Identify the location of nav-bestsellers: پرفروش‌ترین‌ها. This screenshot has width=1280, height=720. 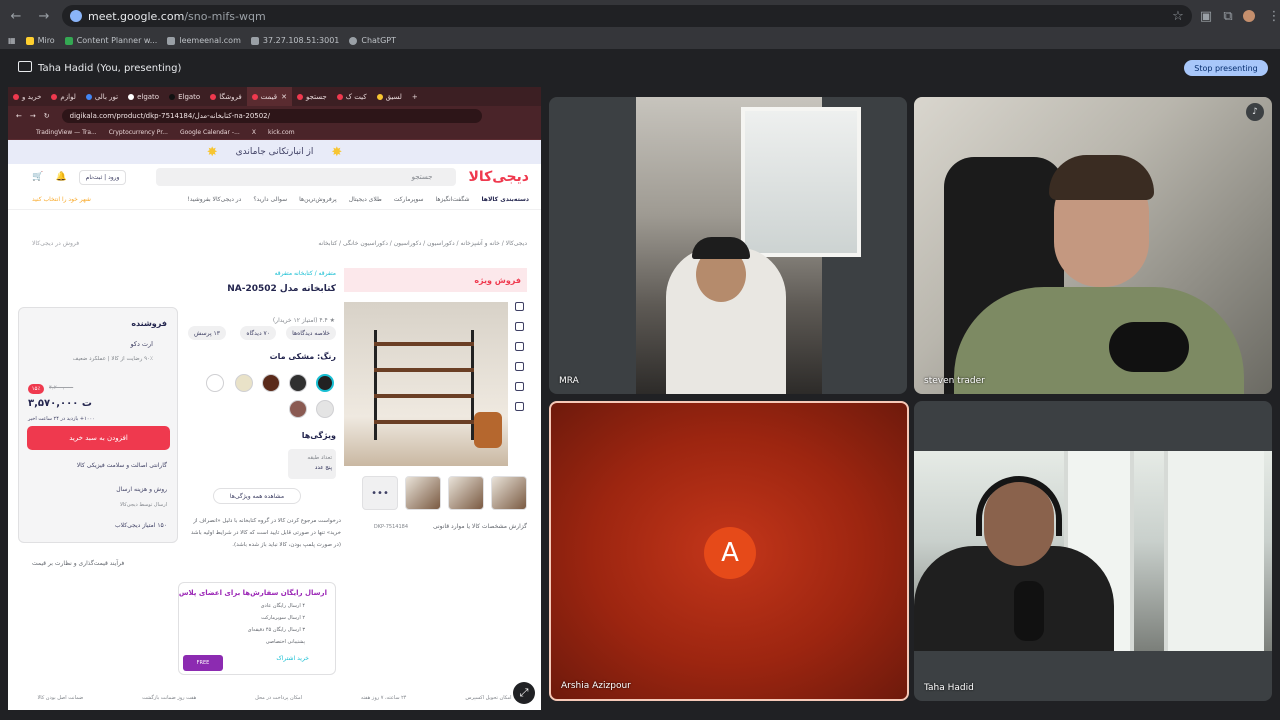
(318, 199).